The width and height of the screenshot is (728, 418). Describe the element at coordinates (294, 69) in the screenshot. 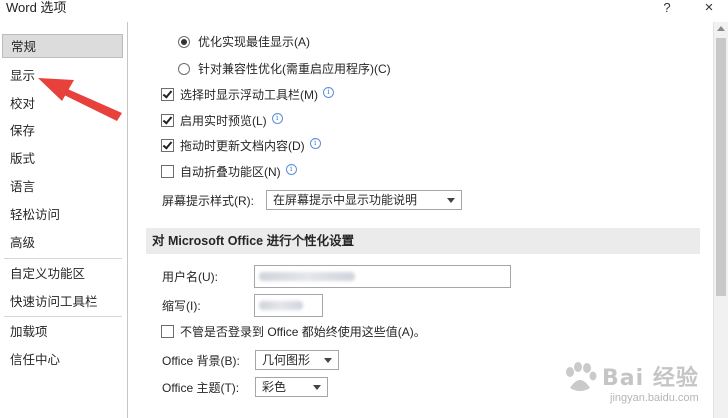

I see `radio-compatibility-label: 针对兼容性优化(需重启应用程序)(C)` at that location.